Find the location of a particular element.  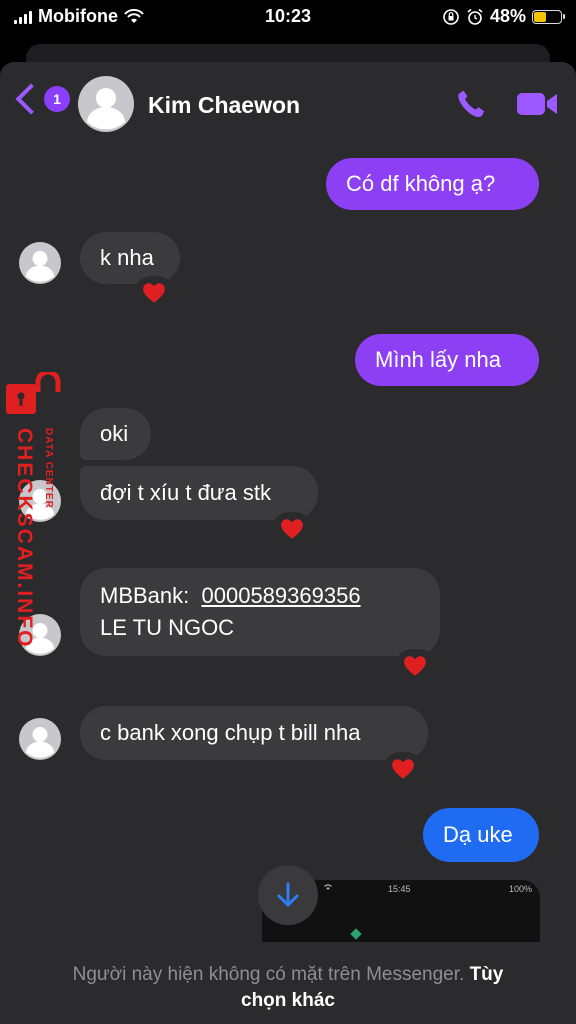

contact-name: Kim Chaewon is located at coordinates (224, 105).